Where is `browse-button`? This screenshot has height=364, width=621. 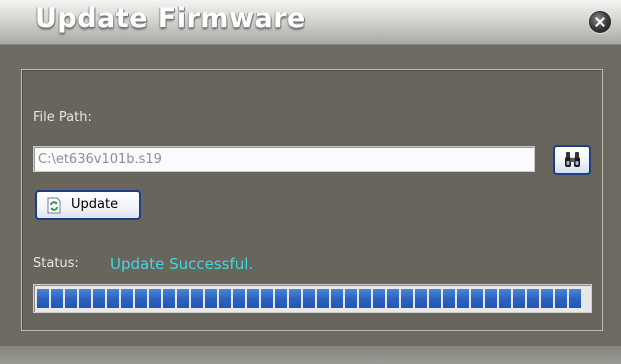
browse-button is located at coordinates (572, 160).